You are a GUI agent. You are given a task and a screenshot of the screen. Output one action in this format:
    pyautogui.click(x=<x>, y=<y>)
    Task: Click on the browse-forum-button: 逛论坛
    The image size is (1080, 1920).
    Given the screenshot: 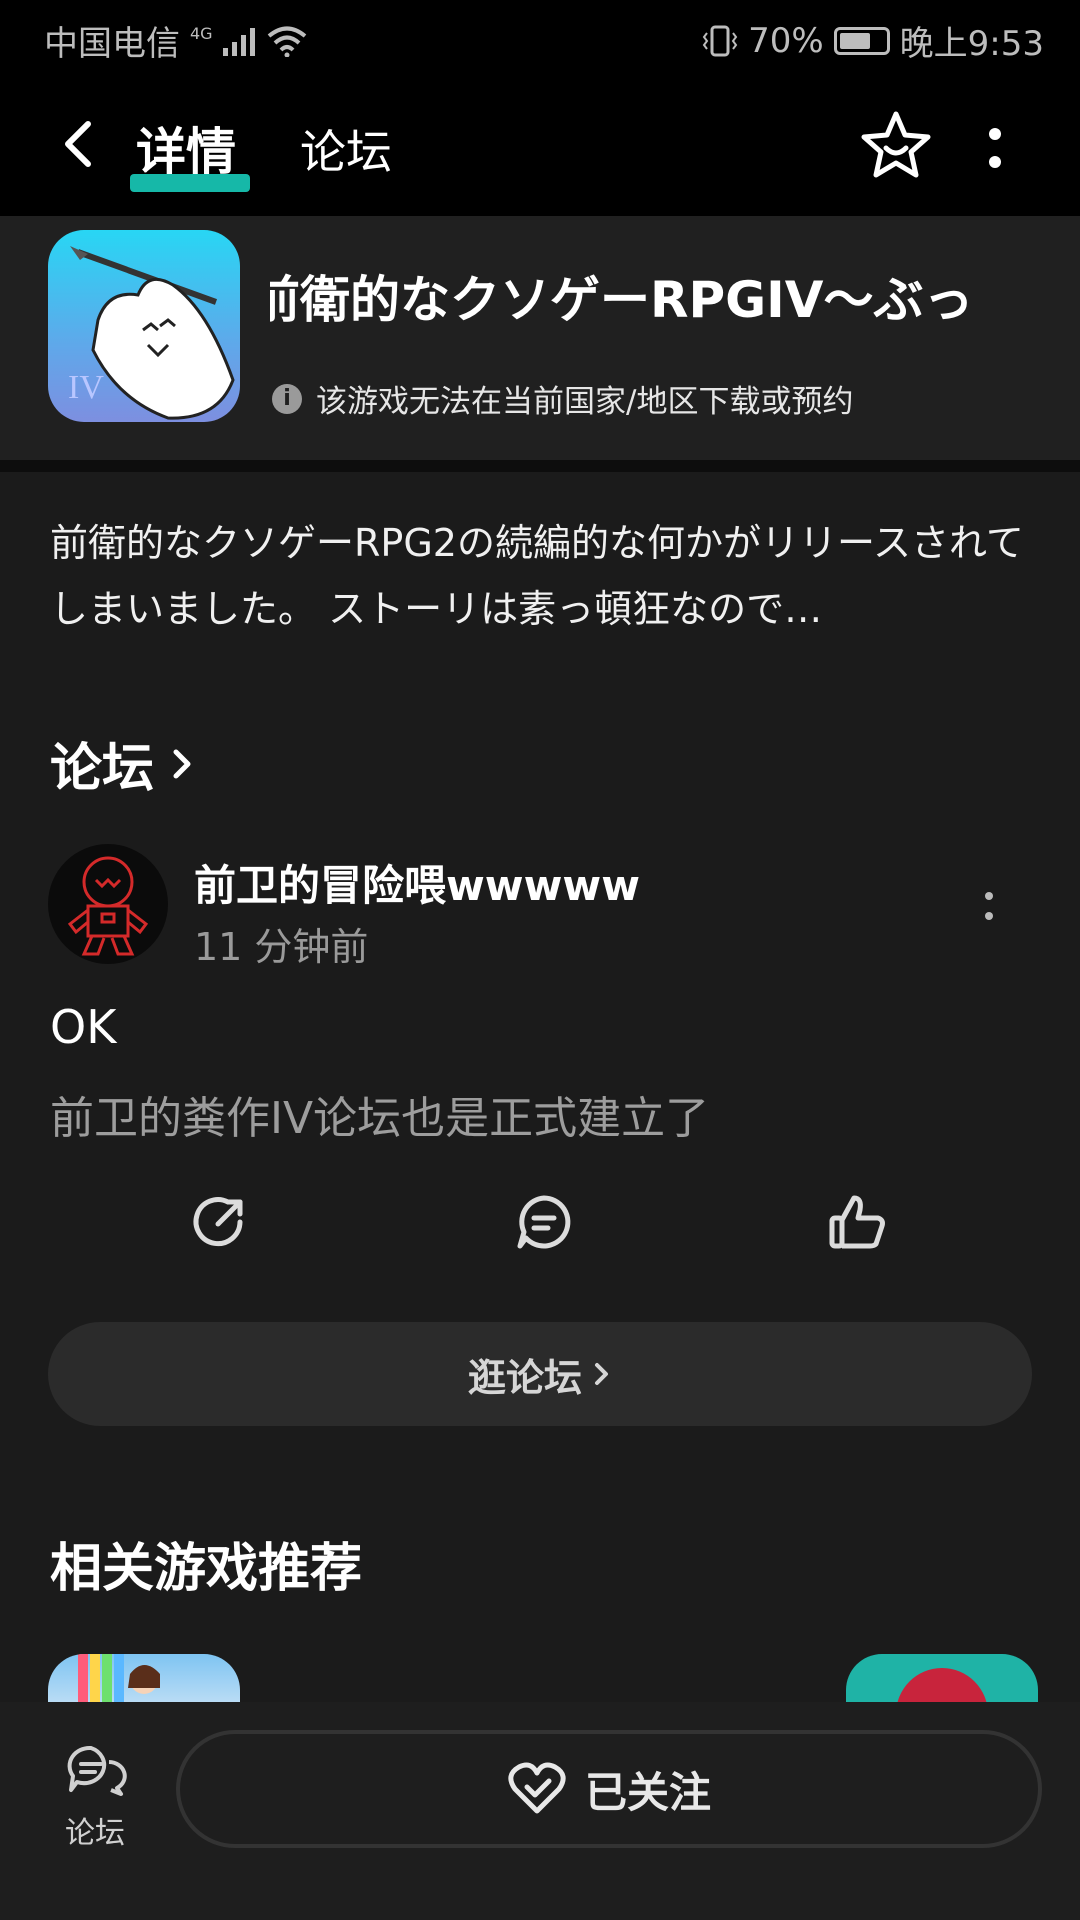 What is the action you would take?
    pyautogui.click(x=540, y=1374)
    